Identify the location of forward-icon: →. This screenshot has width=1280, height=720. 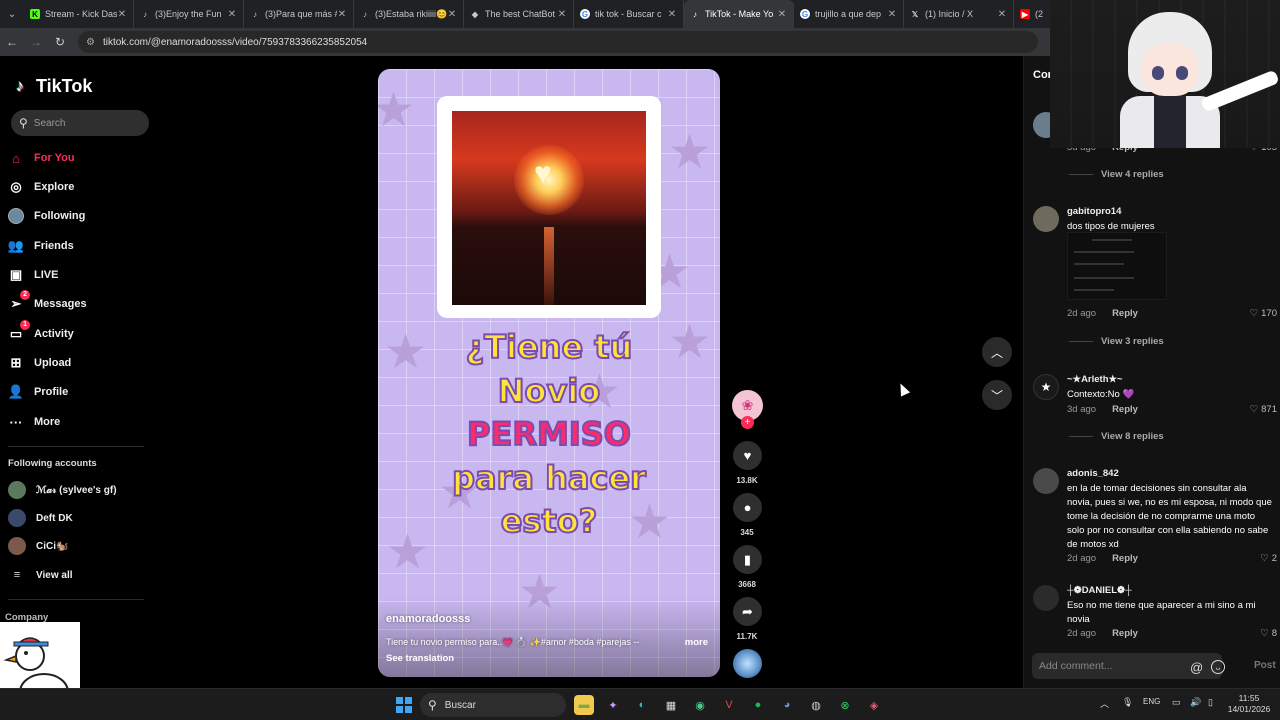
(36, 42).